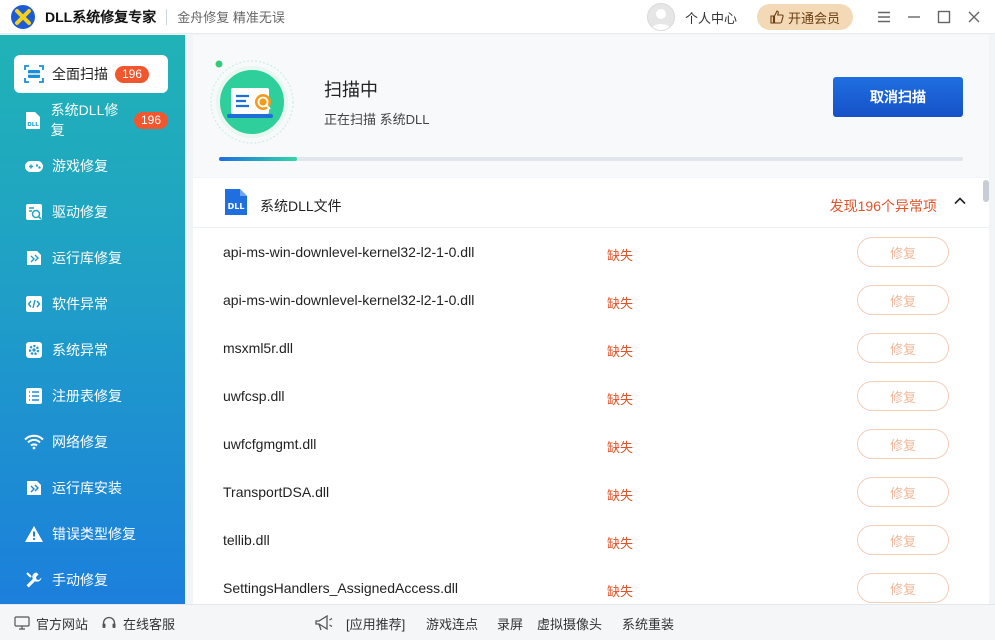 Image resolution: width=995 pixels, height=640 pixels. Describe the element at coordinates (376, 624) in the screenshot. I see `app-recommend-label: [应用推荐]` at that location.